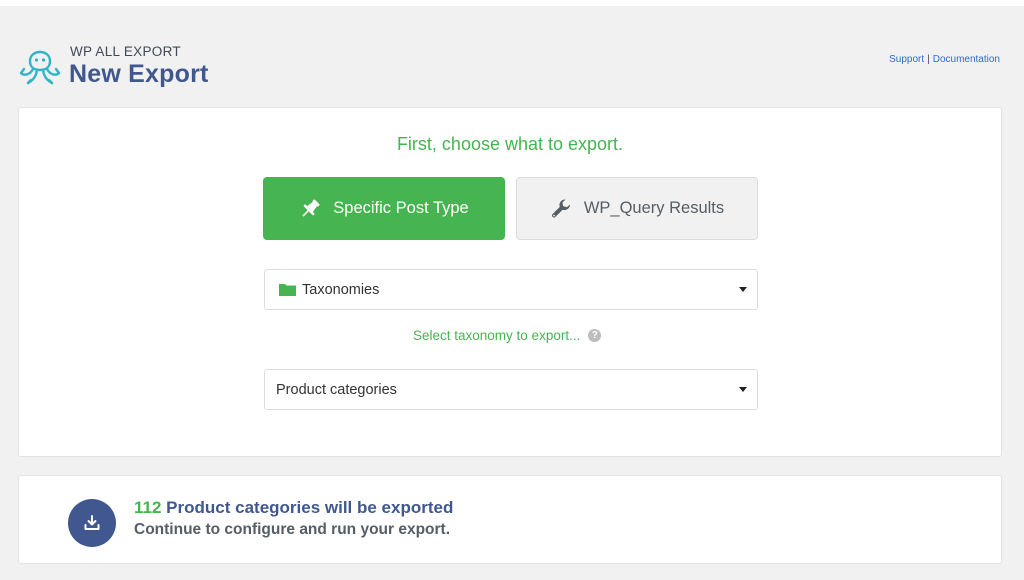 The image size is (1024, 580). What do you see at coordinates (341, 289) in the screenshot?
I see `post-type-select-value: Taxonomies` at bounding box center [341, 289].